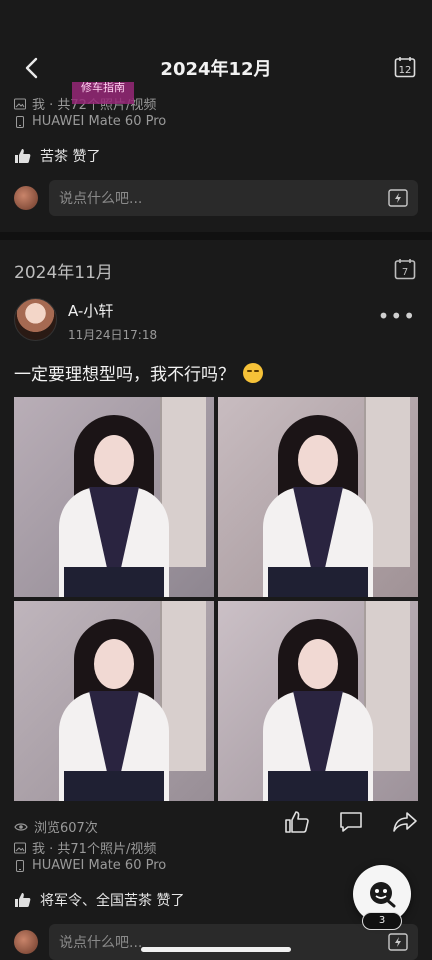 The height and width of the screenshot is (960, 432). I want to click on username: A-小轩, so click(90, 310).